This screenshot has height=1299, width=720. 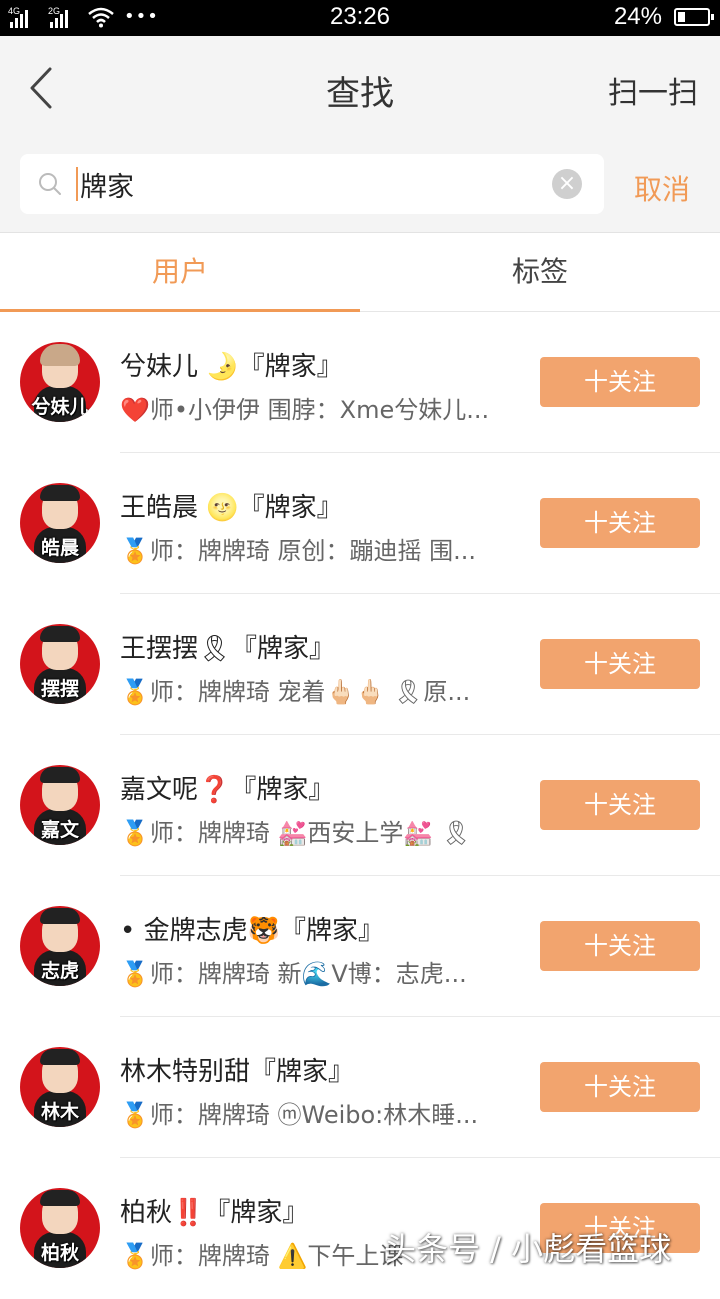 I want to click on user-row: 嘉文 嘉文呢❓『牌家』 🏅师：牌牌琦 💒西安上学💒 🎗 十关注, so click(x=360, y=805).